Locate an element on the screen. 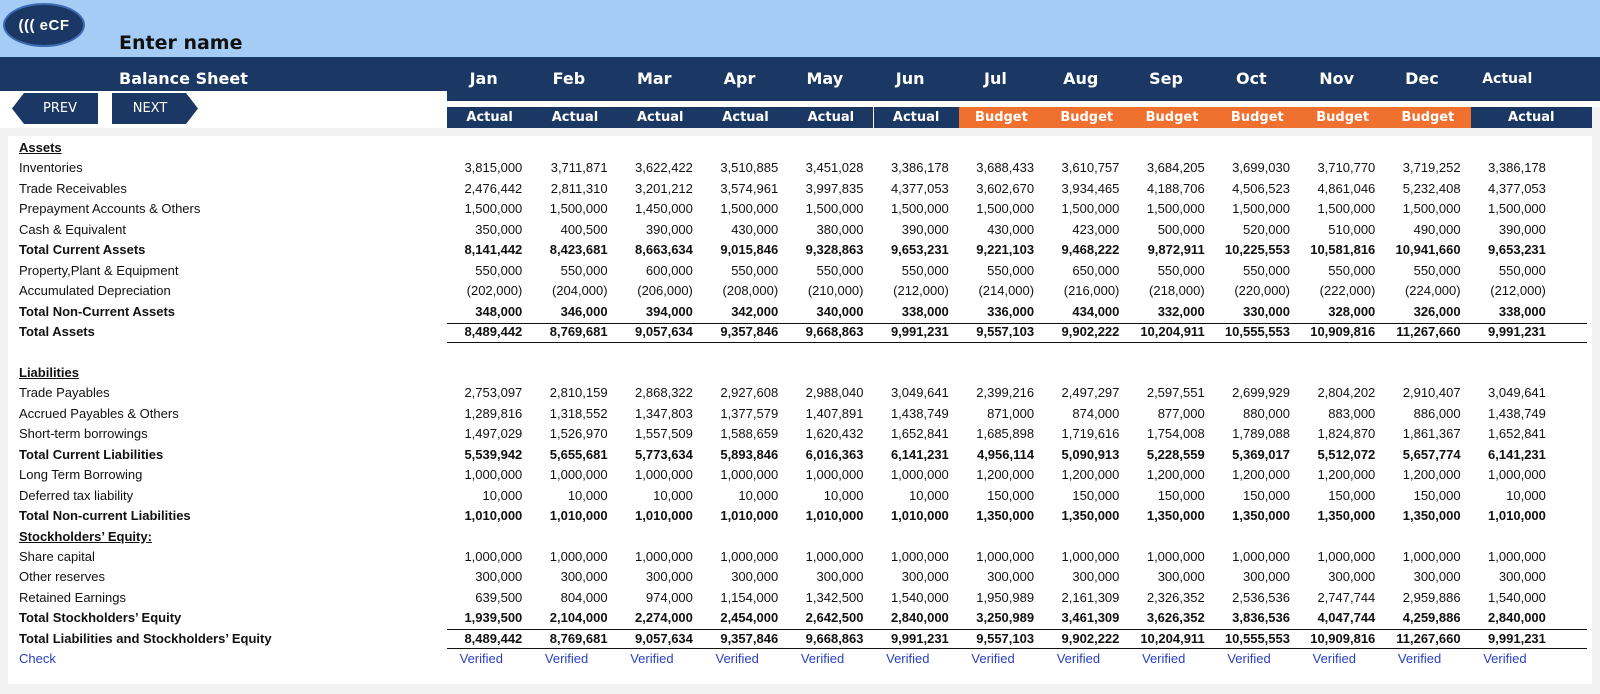 The image size is (1600, 694). value-cell: 430,000 is located at coordinates (993, 230).